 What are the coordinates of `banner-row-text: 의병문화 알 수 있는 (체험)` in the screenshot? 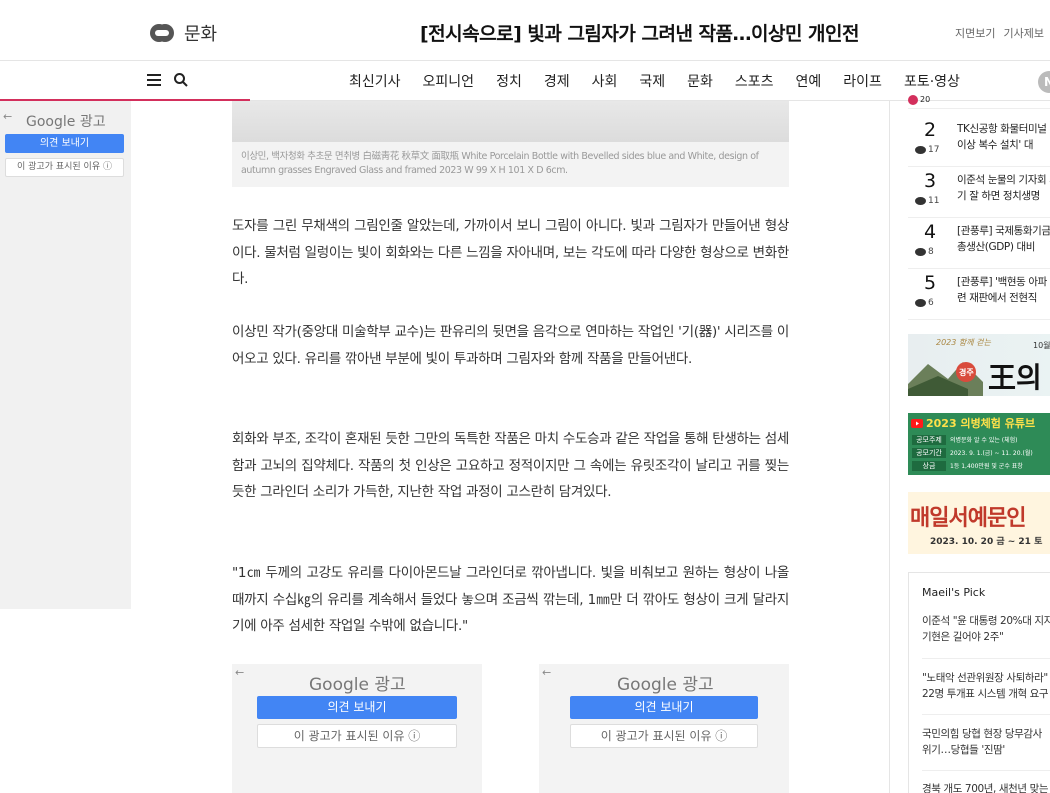 It's located at (984, 440).